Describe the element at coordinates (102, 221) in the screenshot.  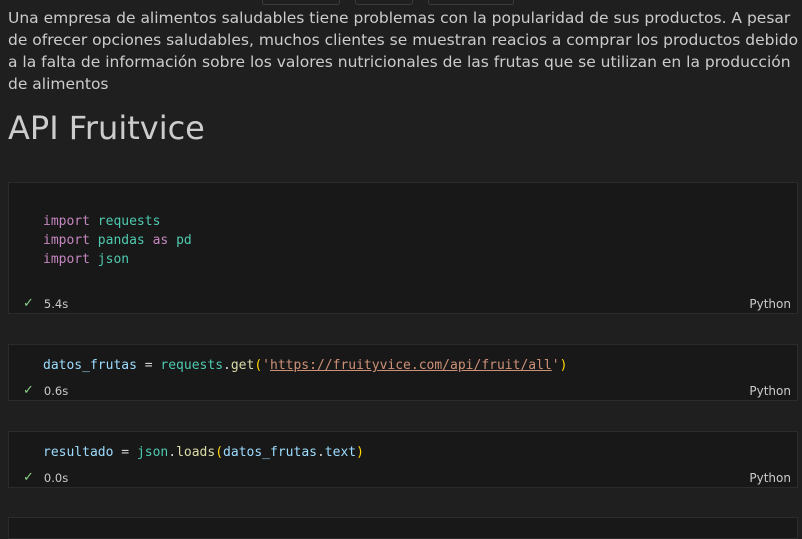
I see `code-line-1: import requests` at that location.